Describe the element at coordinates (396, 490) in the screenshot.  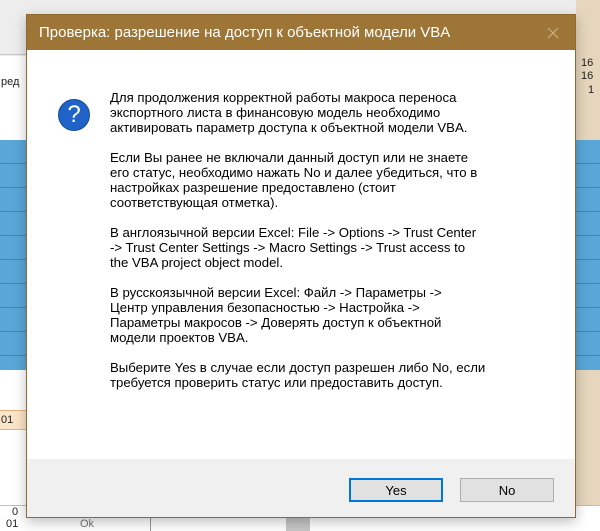
I see `yes-button: Yes` at that location.